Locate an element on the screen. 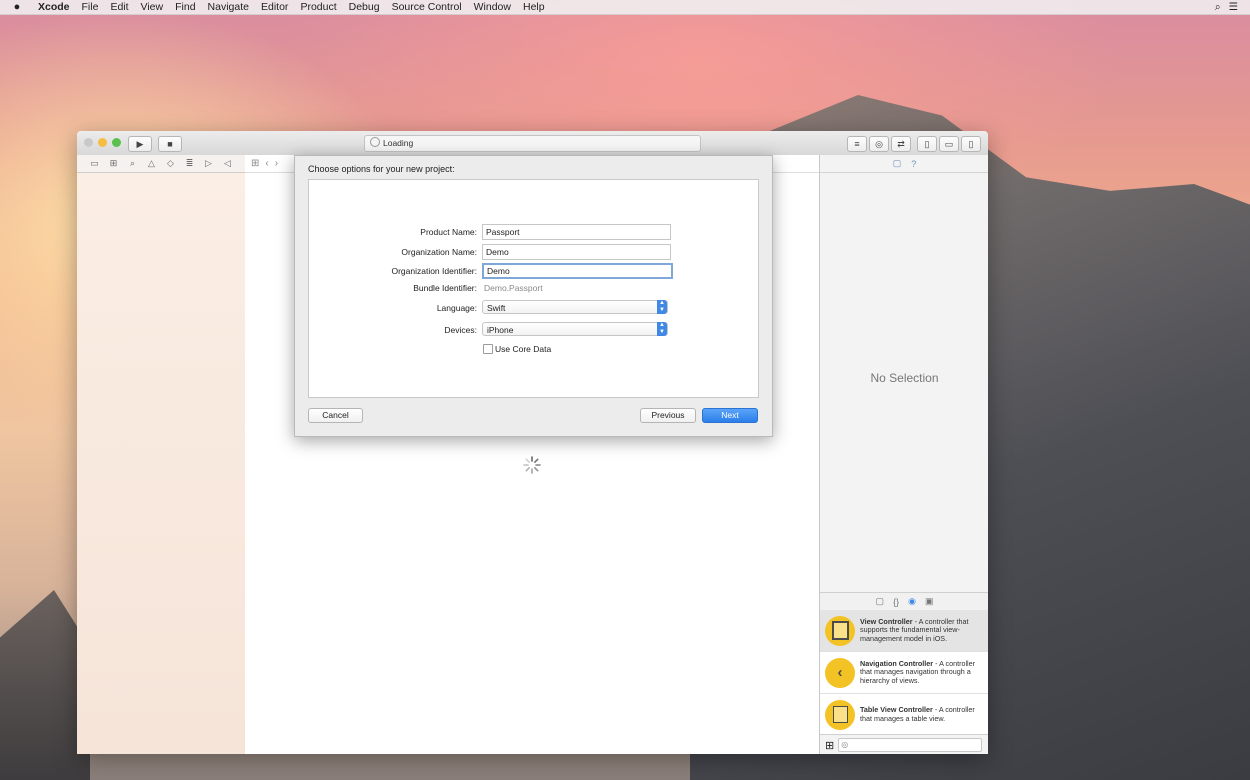  activity-viewer: Loading is located at coordinates (532, 143).